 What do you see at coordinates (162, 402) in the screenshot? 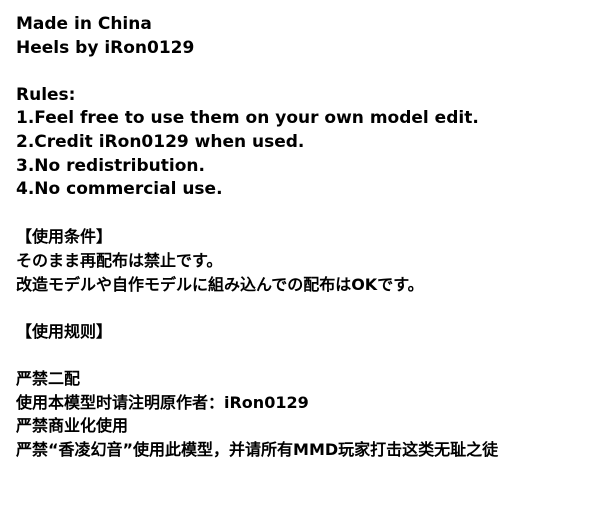
I see `chinese-rule-2: 使用本模型时请注明原作者：iRon0129` at bounding box center [162, 402].